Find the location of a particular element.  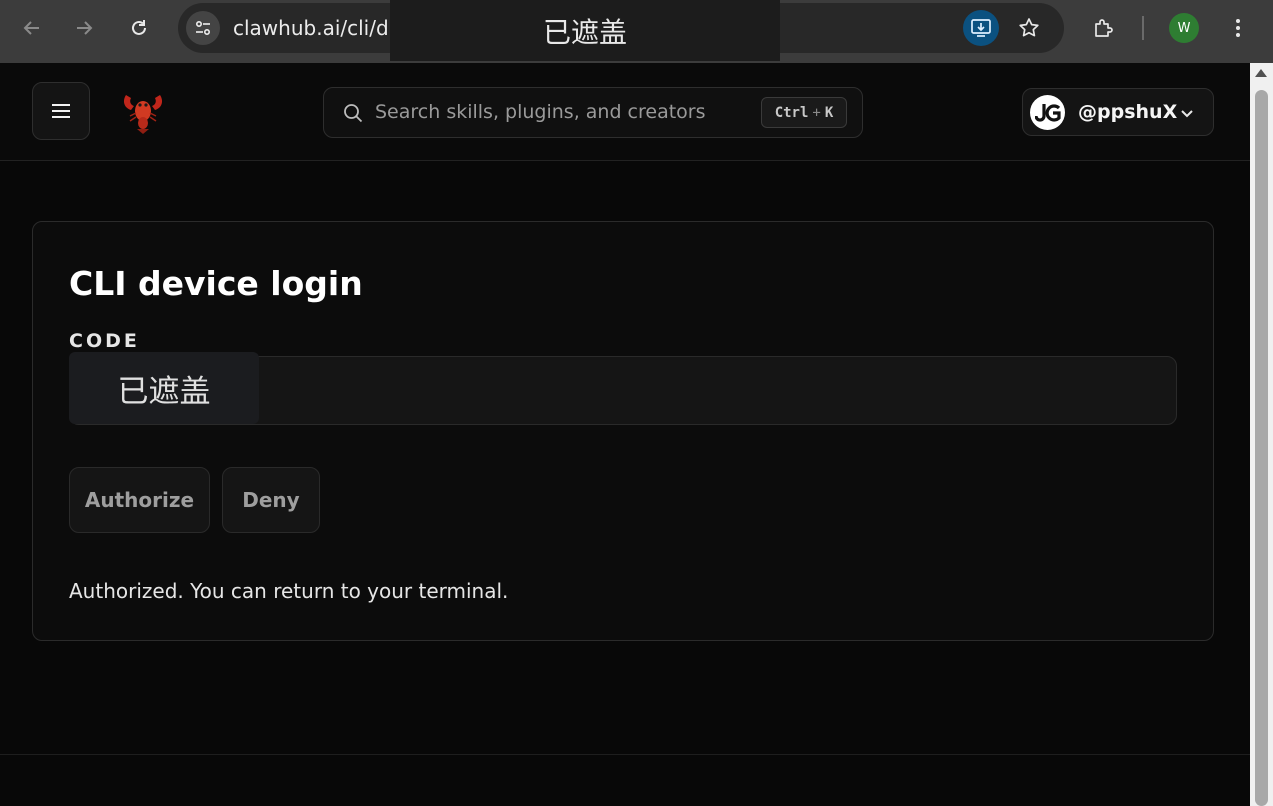

menu-button is located at coordinates (61, 111).